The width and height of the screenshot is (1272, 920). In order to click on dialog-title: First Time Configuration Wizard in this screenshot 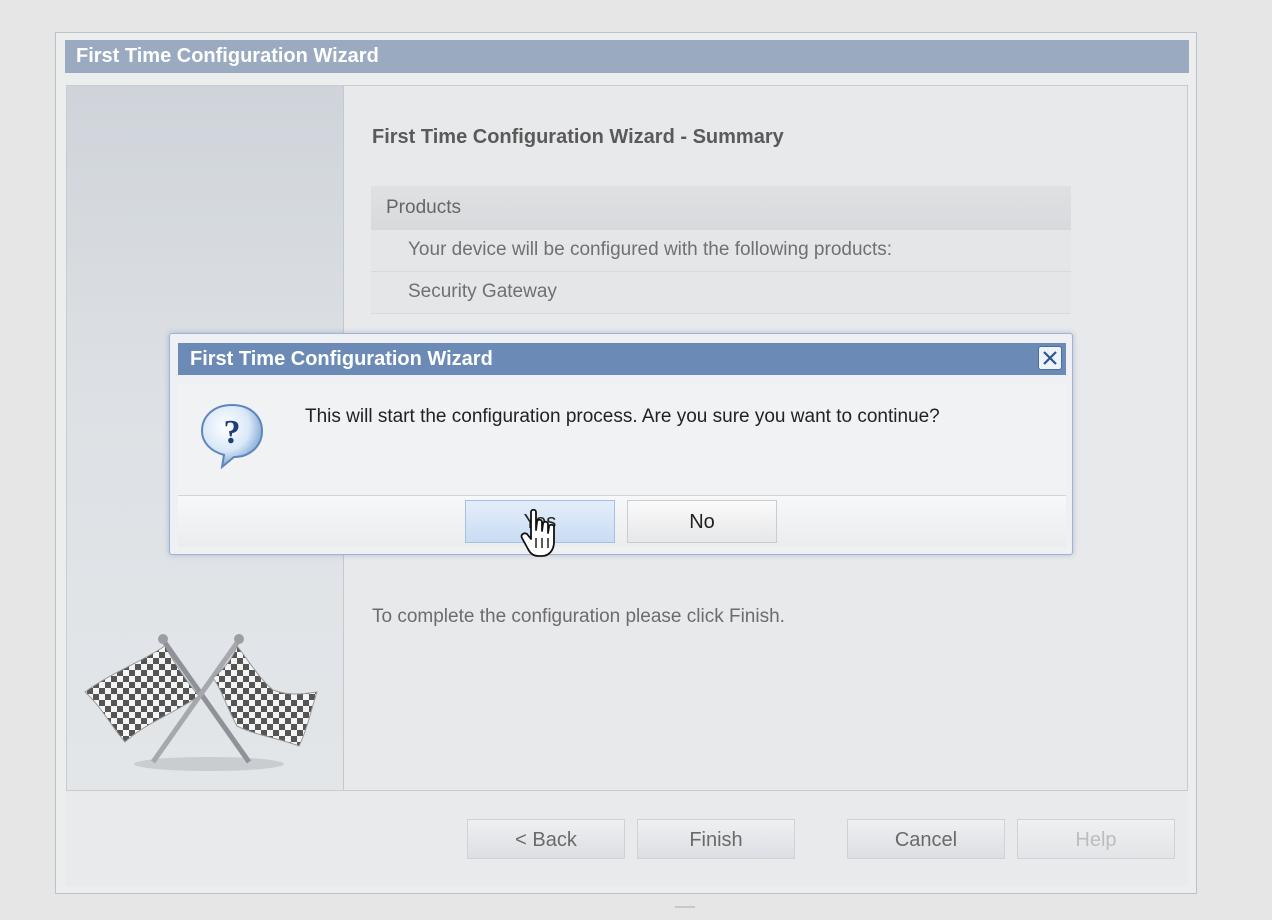, I will do `click(622, 359)`.